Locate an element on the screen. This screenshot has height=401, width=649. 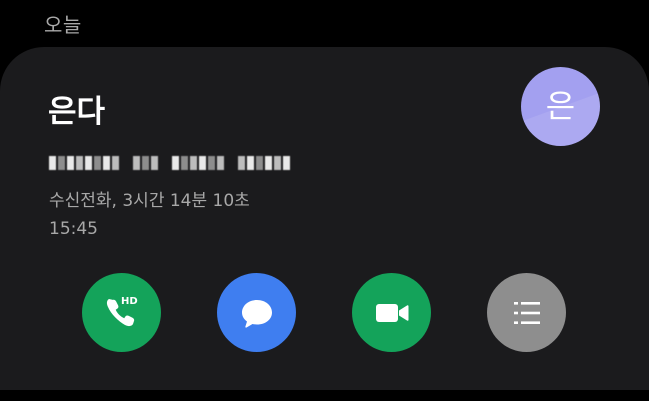
message-bubble-icon is located at coordinates (256, 313).